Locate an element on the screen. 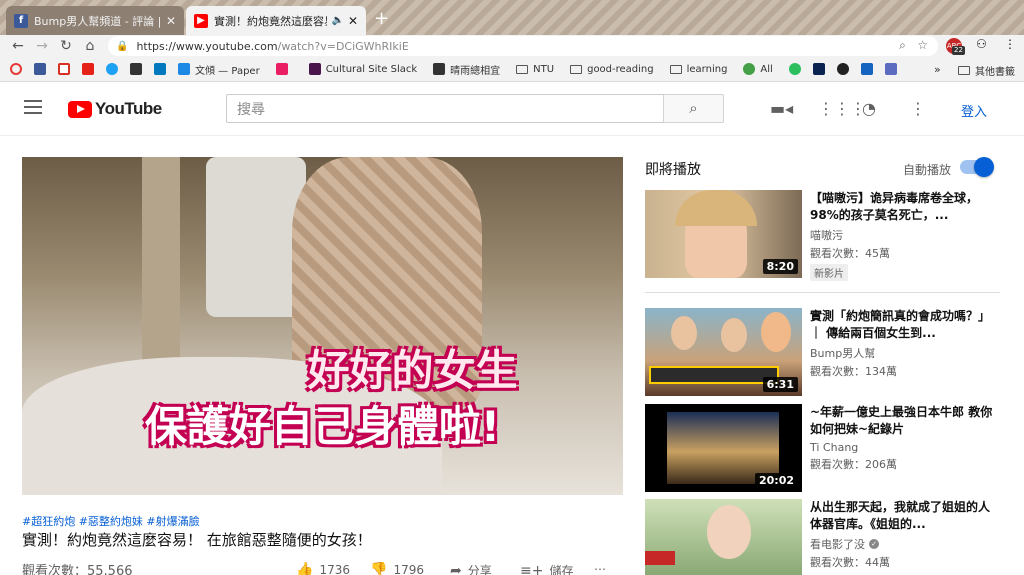 This screenshot has width=1024, height=575. duration-badge: 6:31 is located at coordinates (780, 384).